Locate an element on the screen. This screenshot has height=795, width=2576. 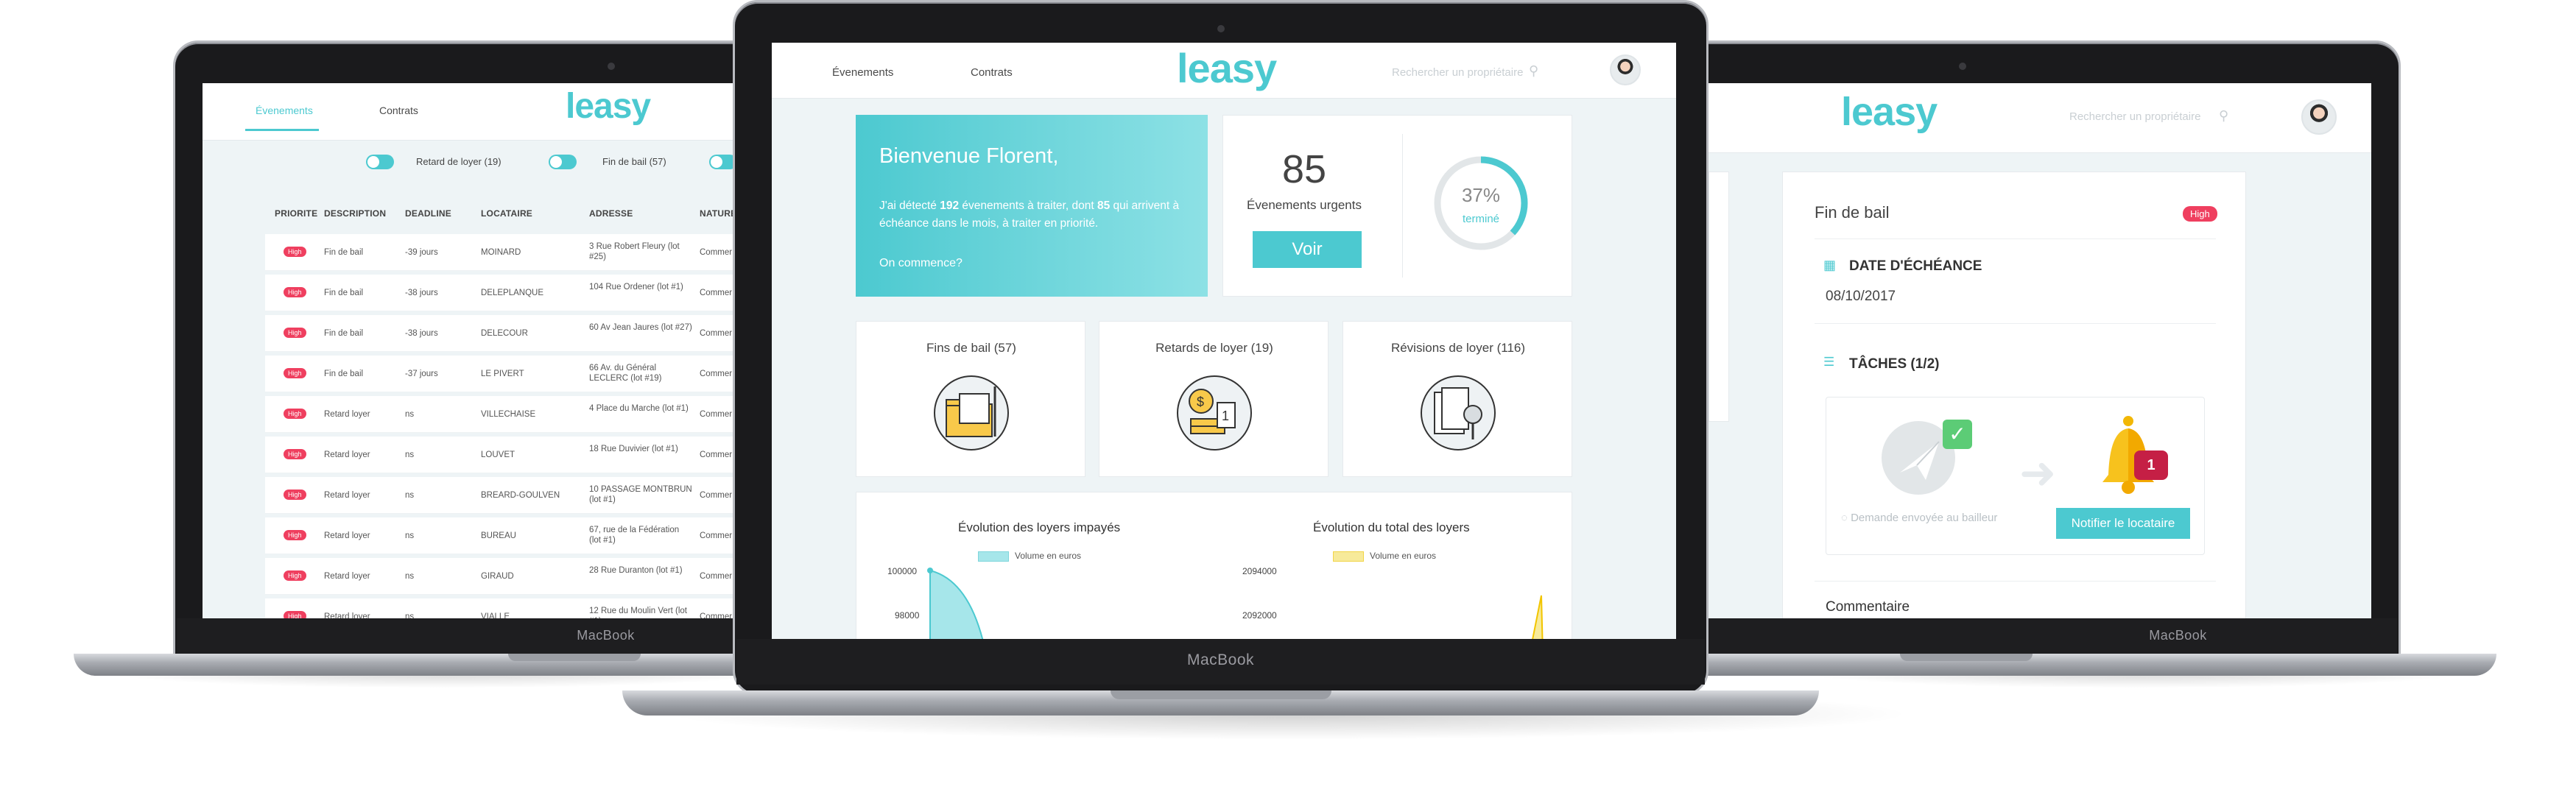
start-link: On commence? is located at coordinates (921, 263).